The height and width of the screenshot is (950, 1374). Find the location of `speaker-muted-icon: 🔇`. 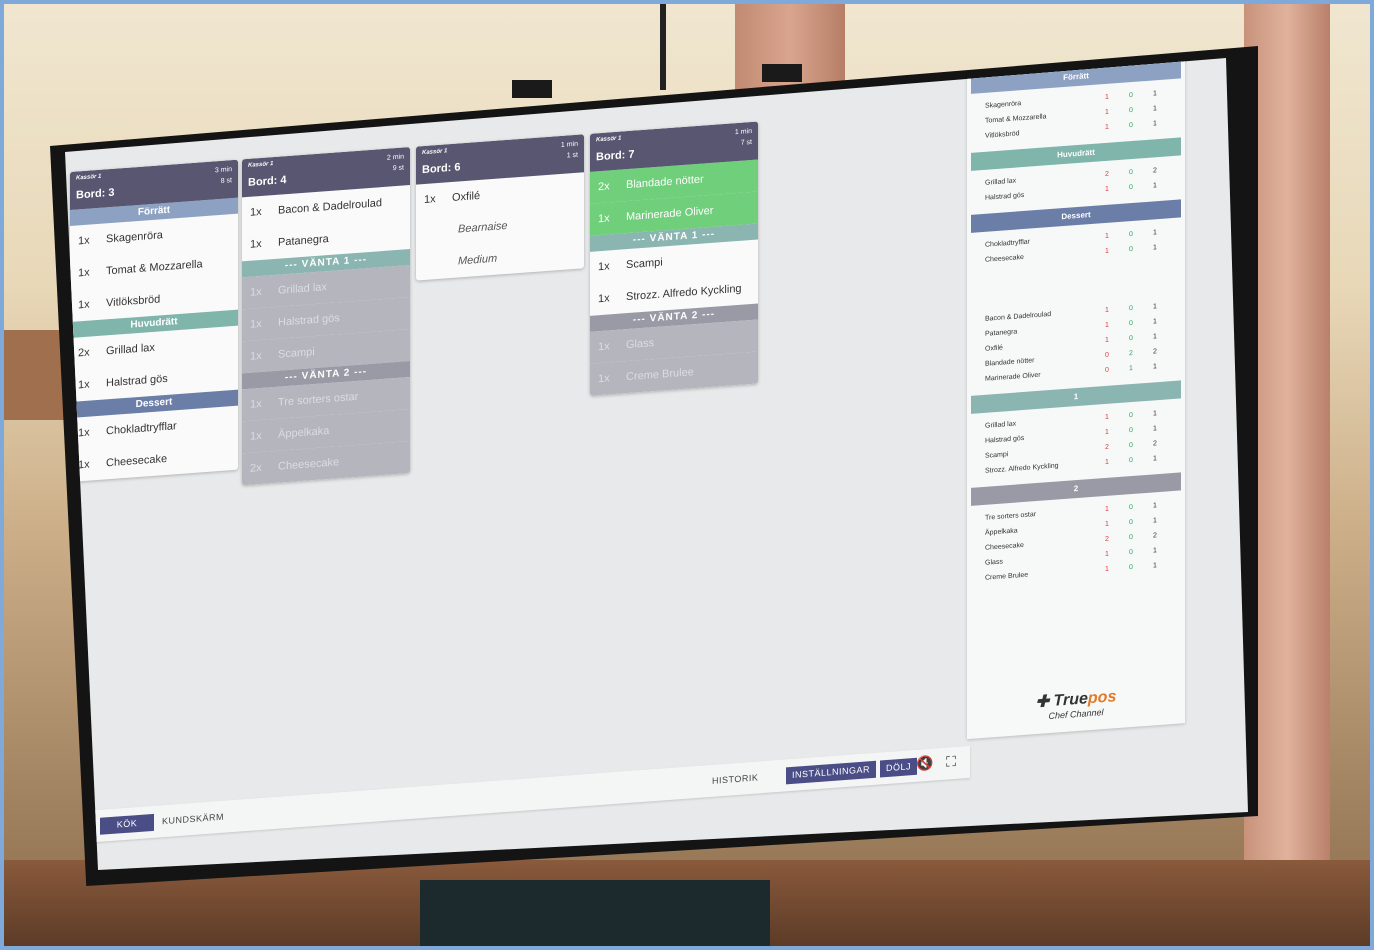

speaker-muted-icon: 🔇 is located at coordinates (925, 764).